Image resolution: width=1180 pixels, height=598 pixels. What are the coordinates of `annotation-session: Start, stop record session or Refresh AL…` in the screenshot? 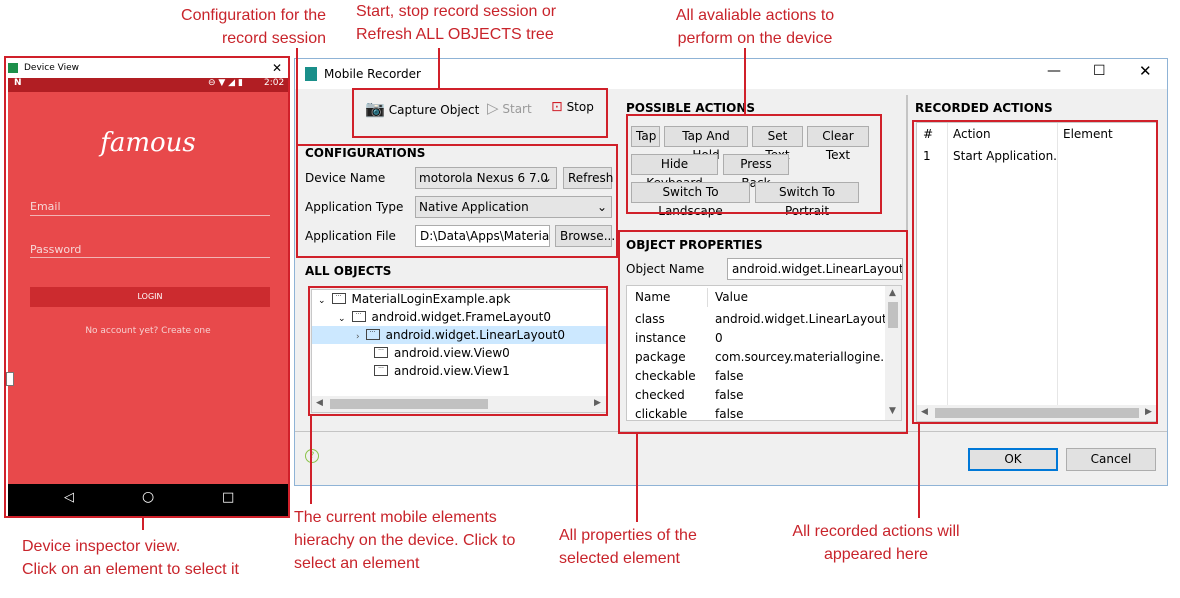 It's located at (471, 23).